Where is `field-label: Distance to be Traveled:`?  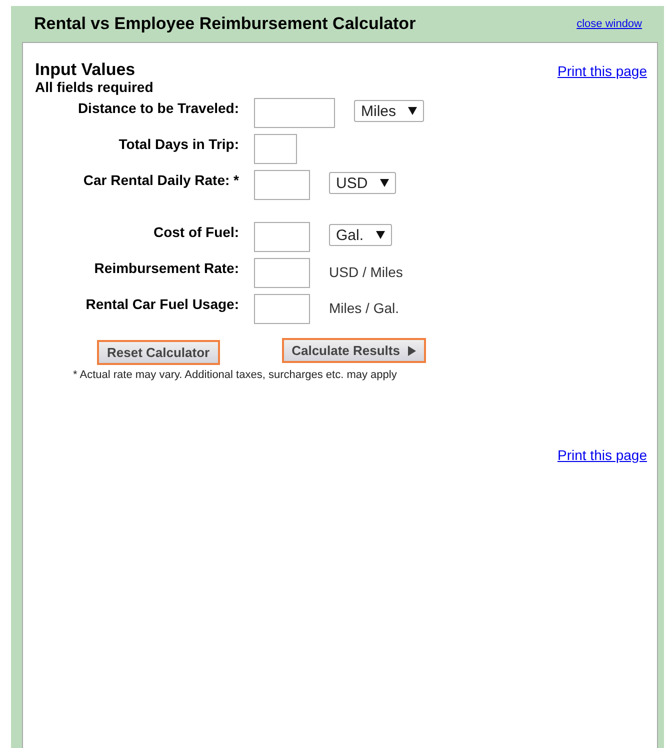
field-label: Distance to be Traveled: is located at coordinates (157, 108).